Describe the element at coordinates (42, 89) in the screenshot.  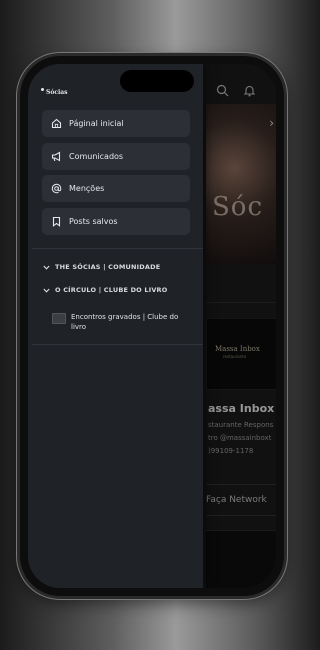
I see `logo-dot-icon` at that location.